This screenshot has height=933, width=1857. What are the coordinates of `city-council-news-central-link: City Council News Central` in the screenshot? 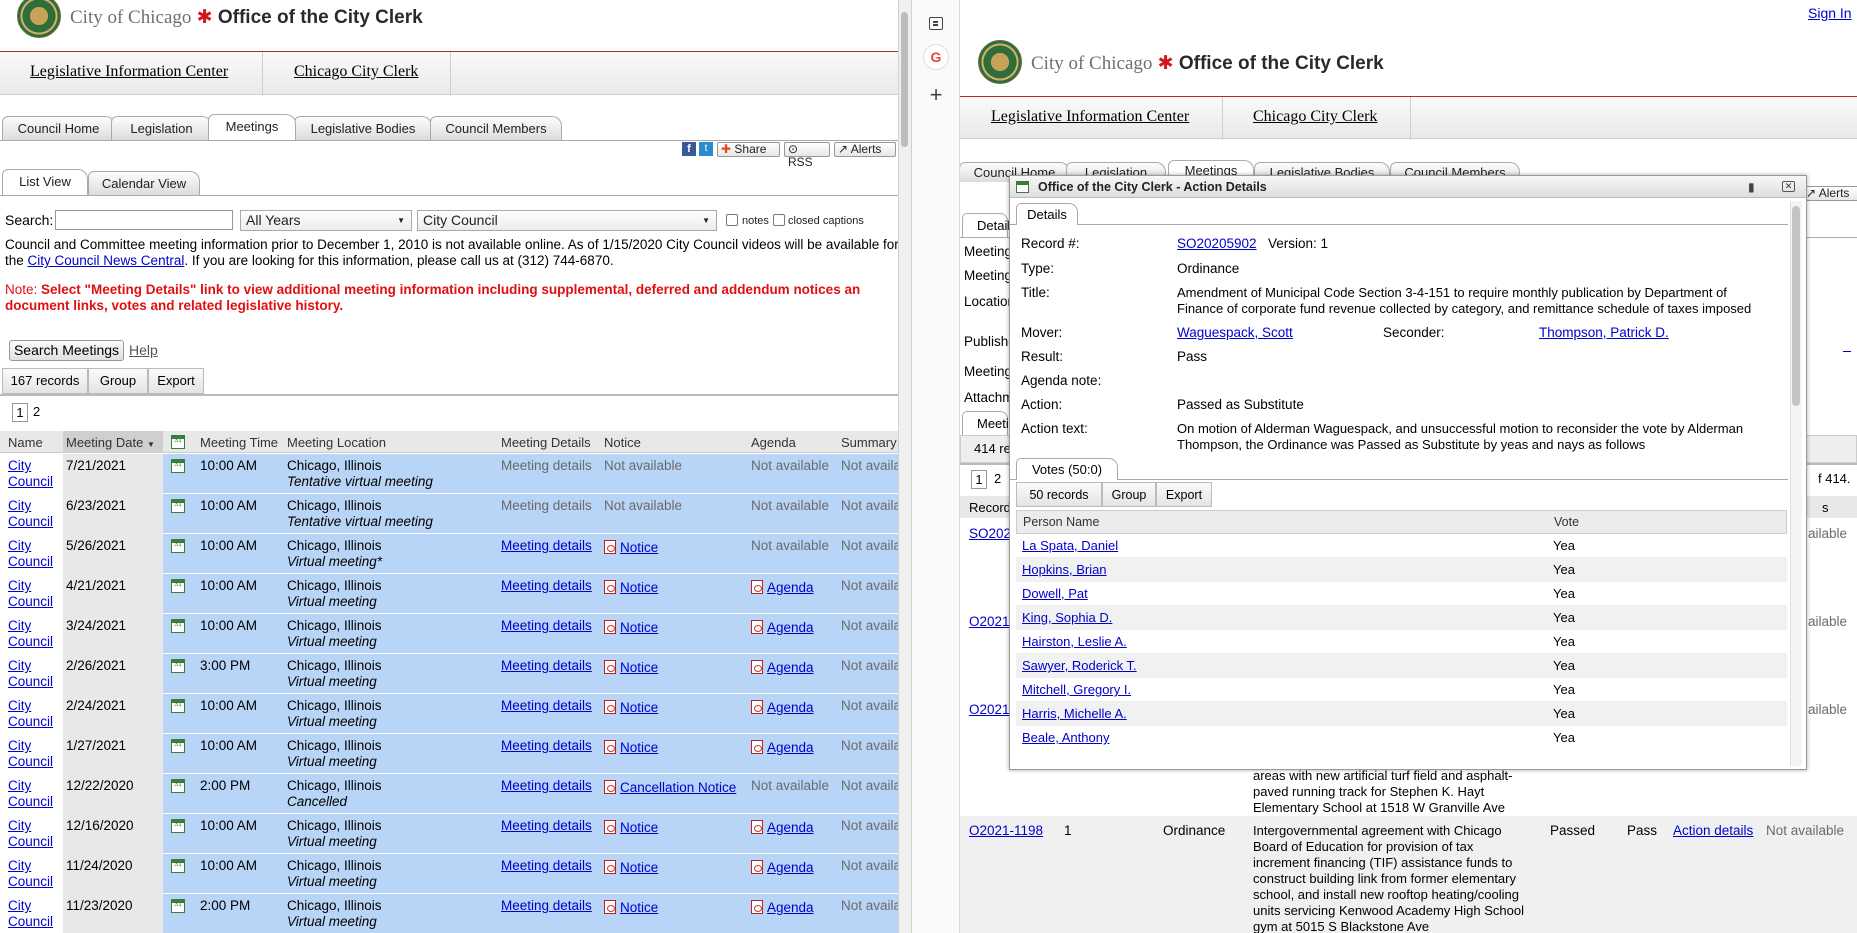 It's located at (106, 260).